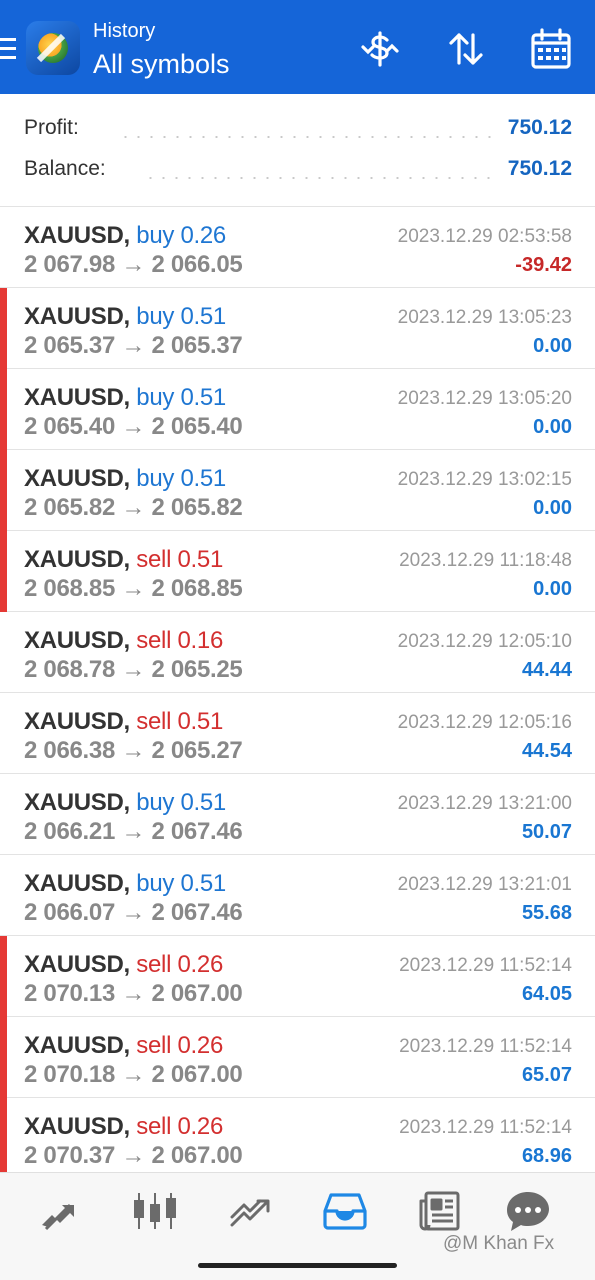 The height and width of the screenshot is (1280, 595). I want to click on deal-profit: 64.05, so click(546, 994).